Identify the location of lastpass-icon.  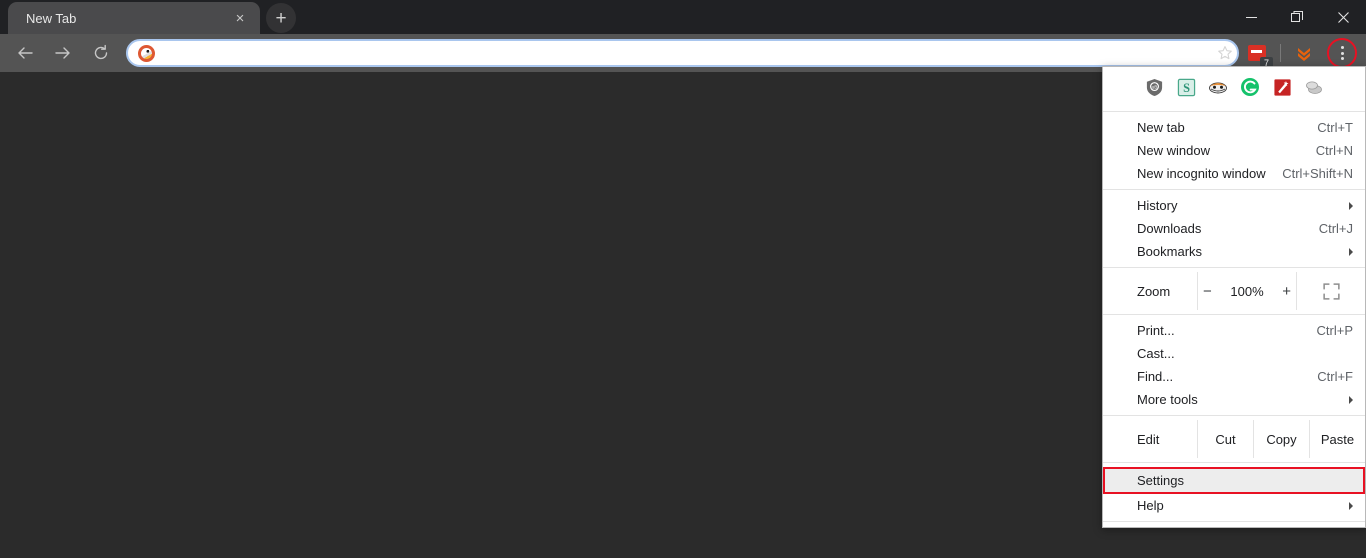
(1304, 53).